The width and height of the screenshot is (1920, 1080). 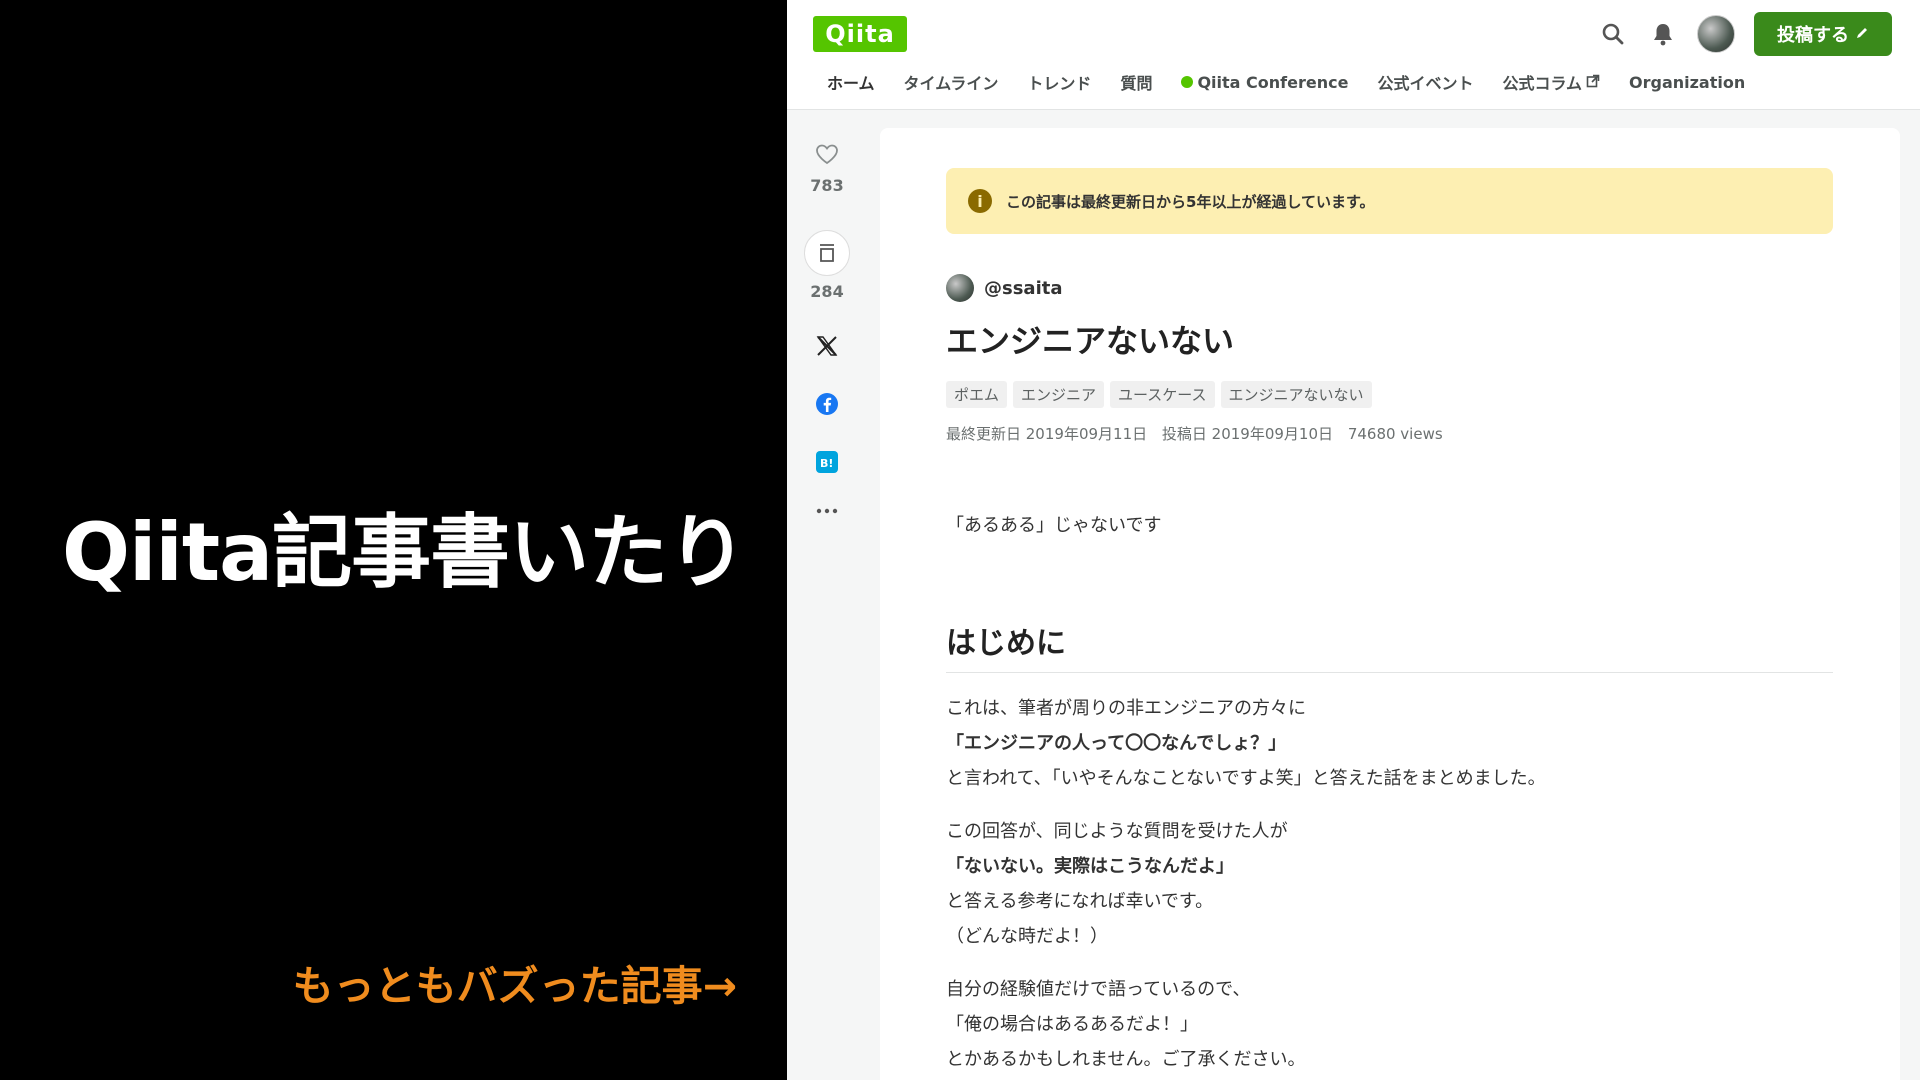 I want to click on updated-date: 最終更新日 2019年09月11日, so click(x=1047, y=434).